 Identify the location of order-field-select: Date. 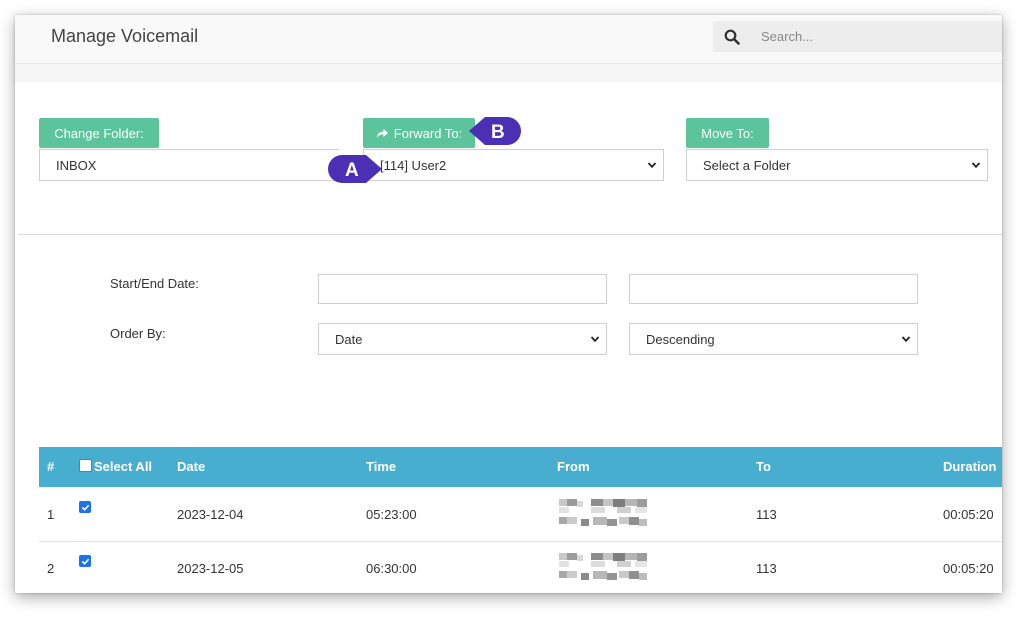
(462, 339).